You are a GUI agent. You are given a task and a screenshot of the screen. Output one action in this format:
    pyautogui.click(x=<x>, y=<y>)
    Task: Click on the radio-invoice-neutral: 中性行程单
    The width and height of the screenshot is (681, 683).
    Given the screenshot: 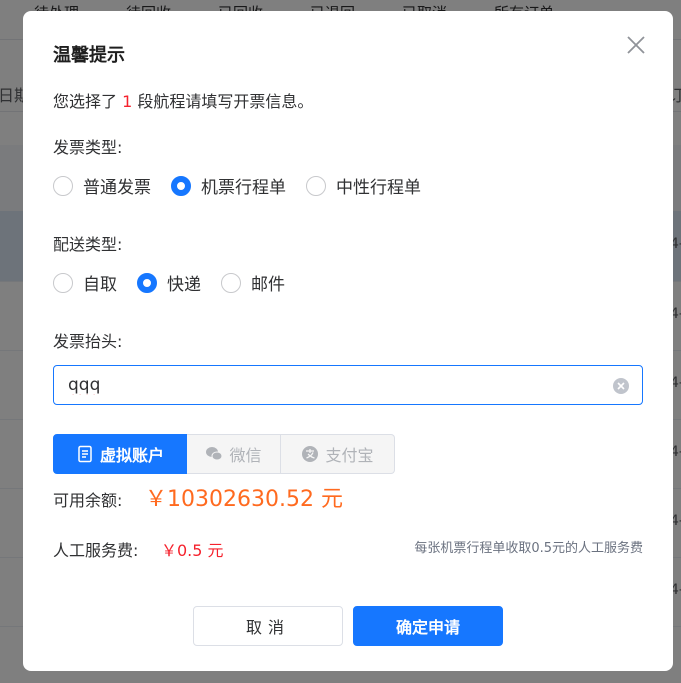 What is the action you would take?
    pyautogui.click(x=363, y=185)
    